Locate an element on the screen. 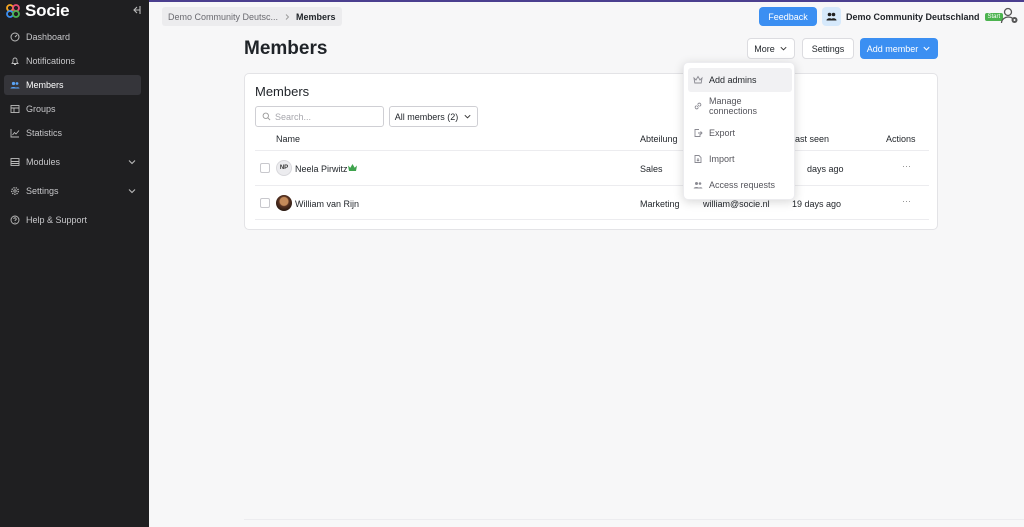 Image resolution: width=1024 pixels, height=527 pixels. menu-item-manage-connections: Manage connections is located at coordinates (740, 106).